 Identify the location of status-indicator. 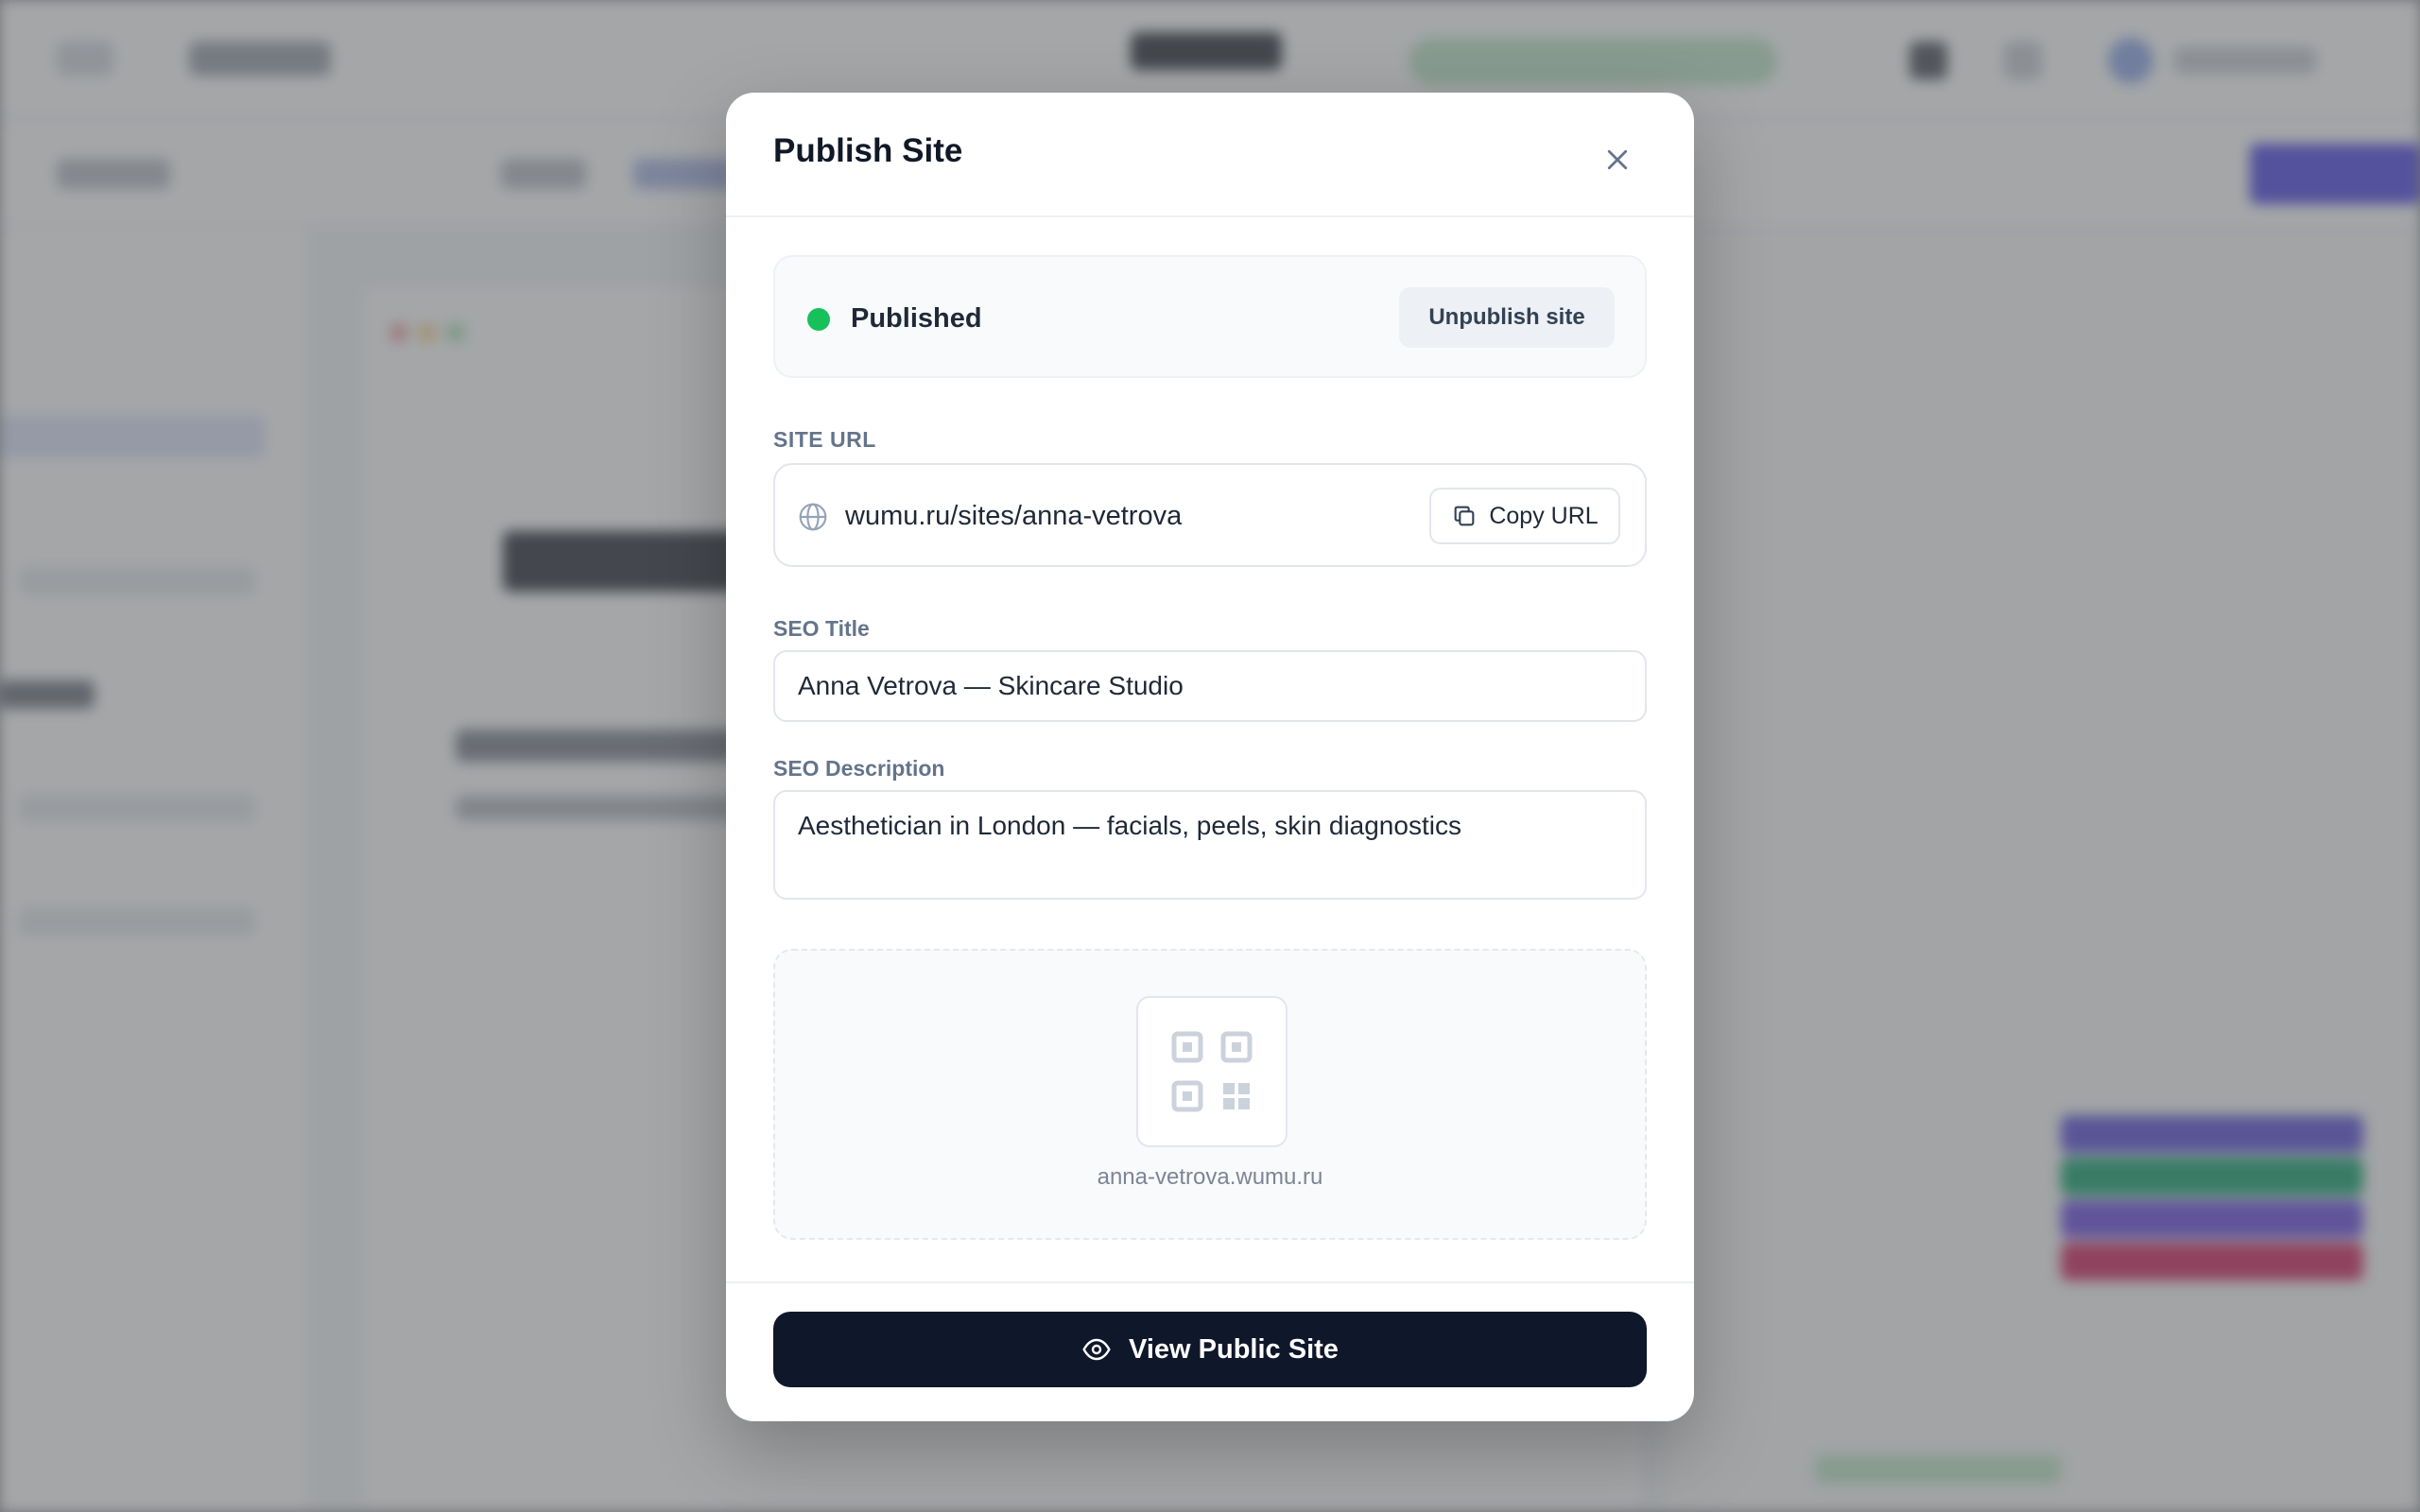
(818, 319).